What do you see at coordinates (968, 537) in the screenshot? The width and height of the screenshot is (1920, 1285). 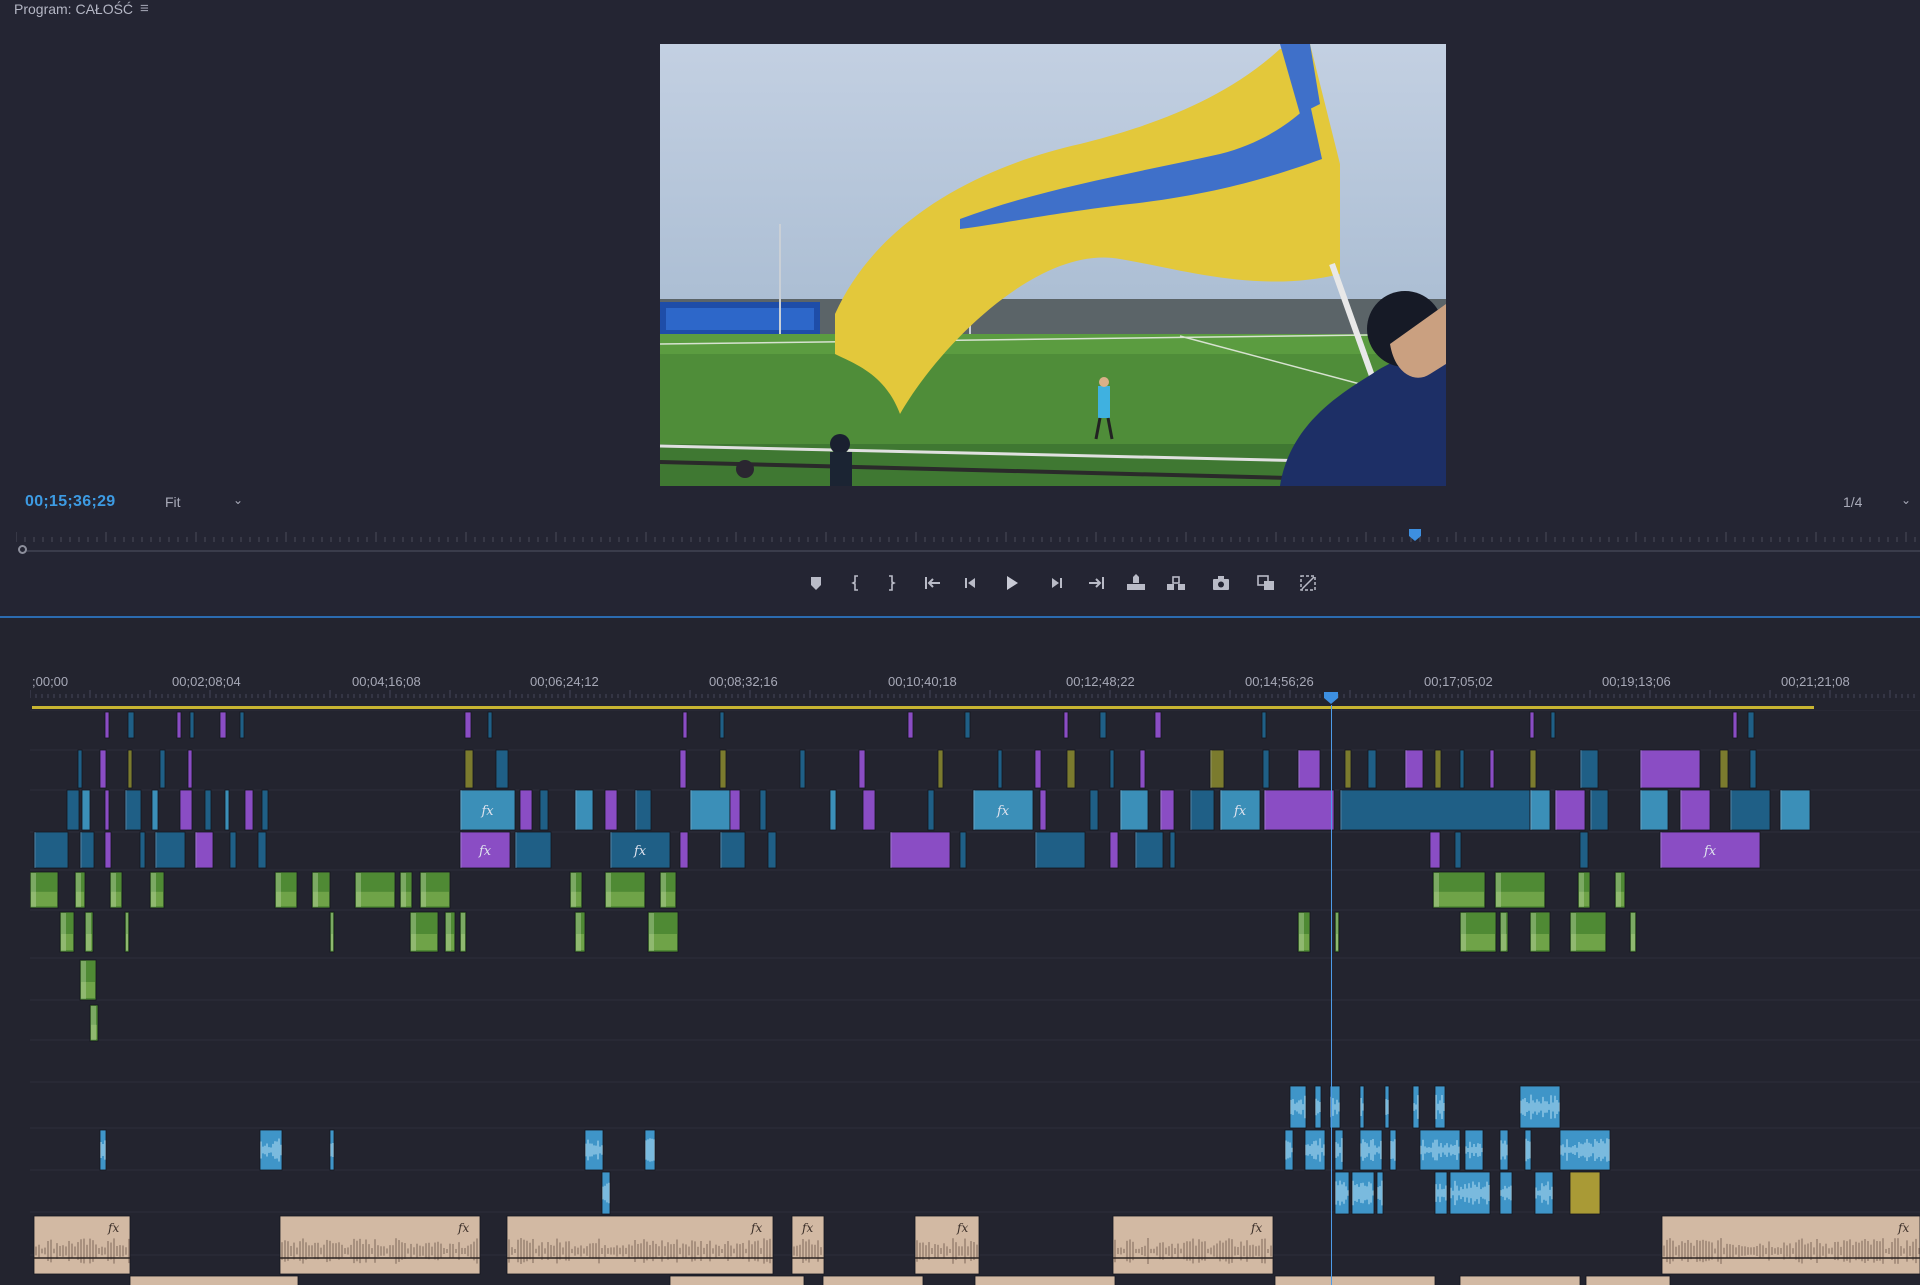 I see `monitor-time-ruler` at bounding box center [968, 537].